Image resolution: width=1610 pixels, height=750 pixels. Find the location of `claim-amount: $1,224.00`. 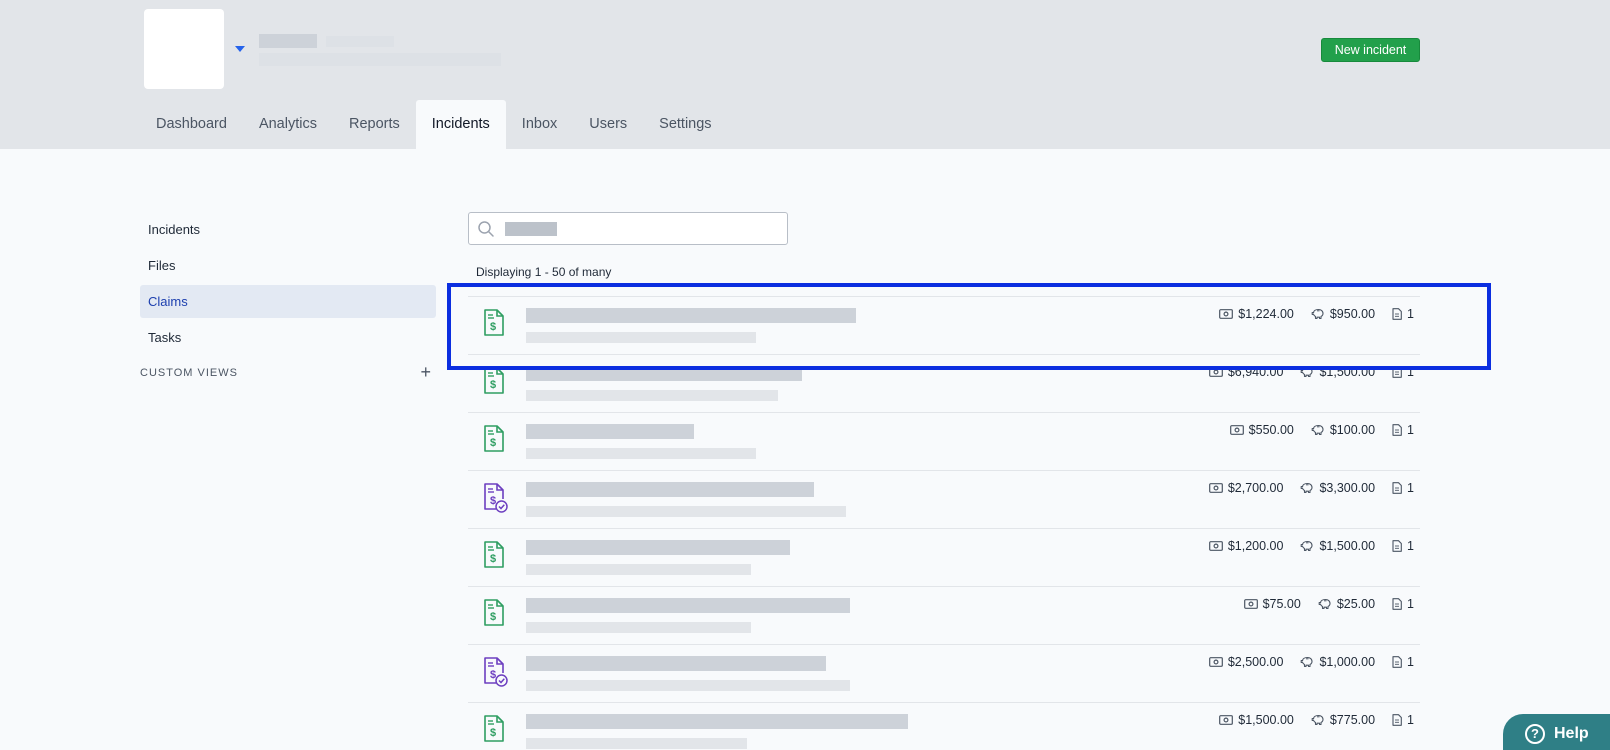

claim-amount: $1,224.00 is located at coordinates (1256, 314).